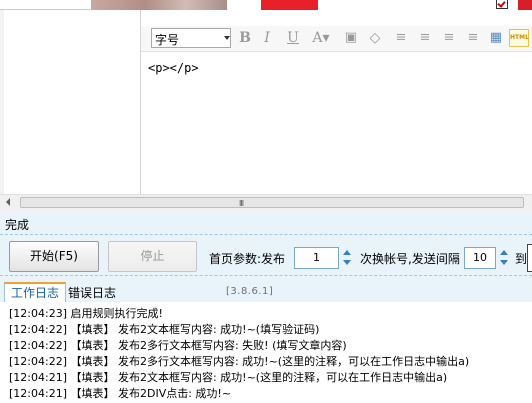 The width and height of the screenshot is (532, 403). Describe the element at coordinates (267, 38) in the screenshot. I see `italic-icon: I` at that location.